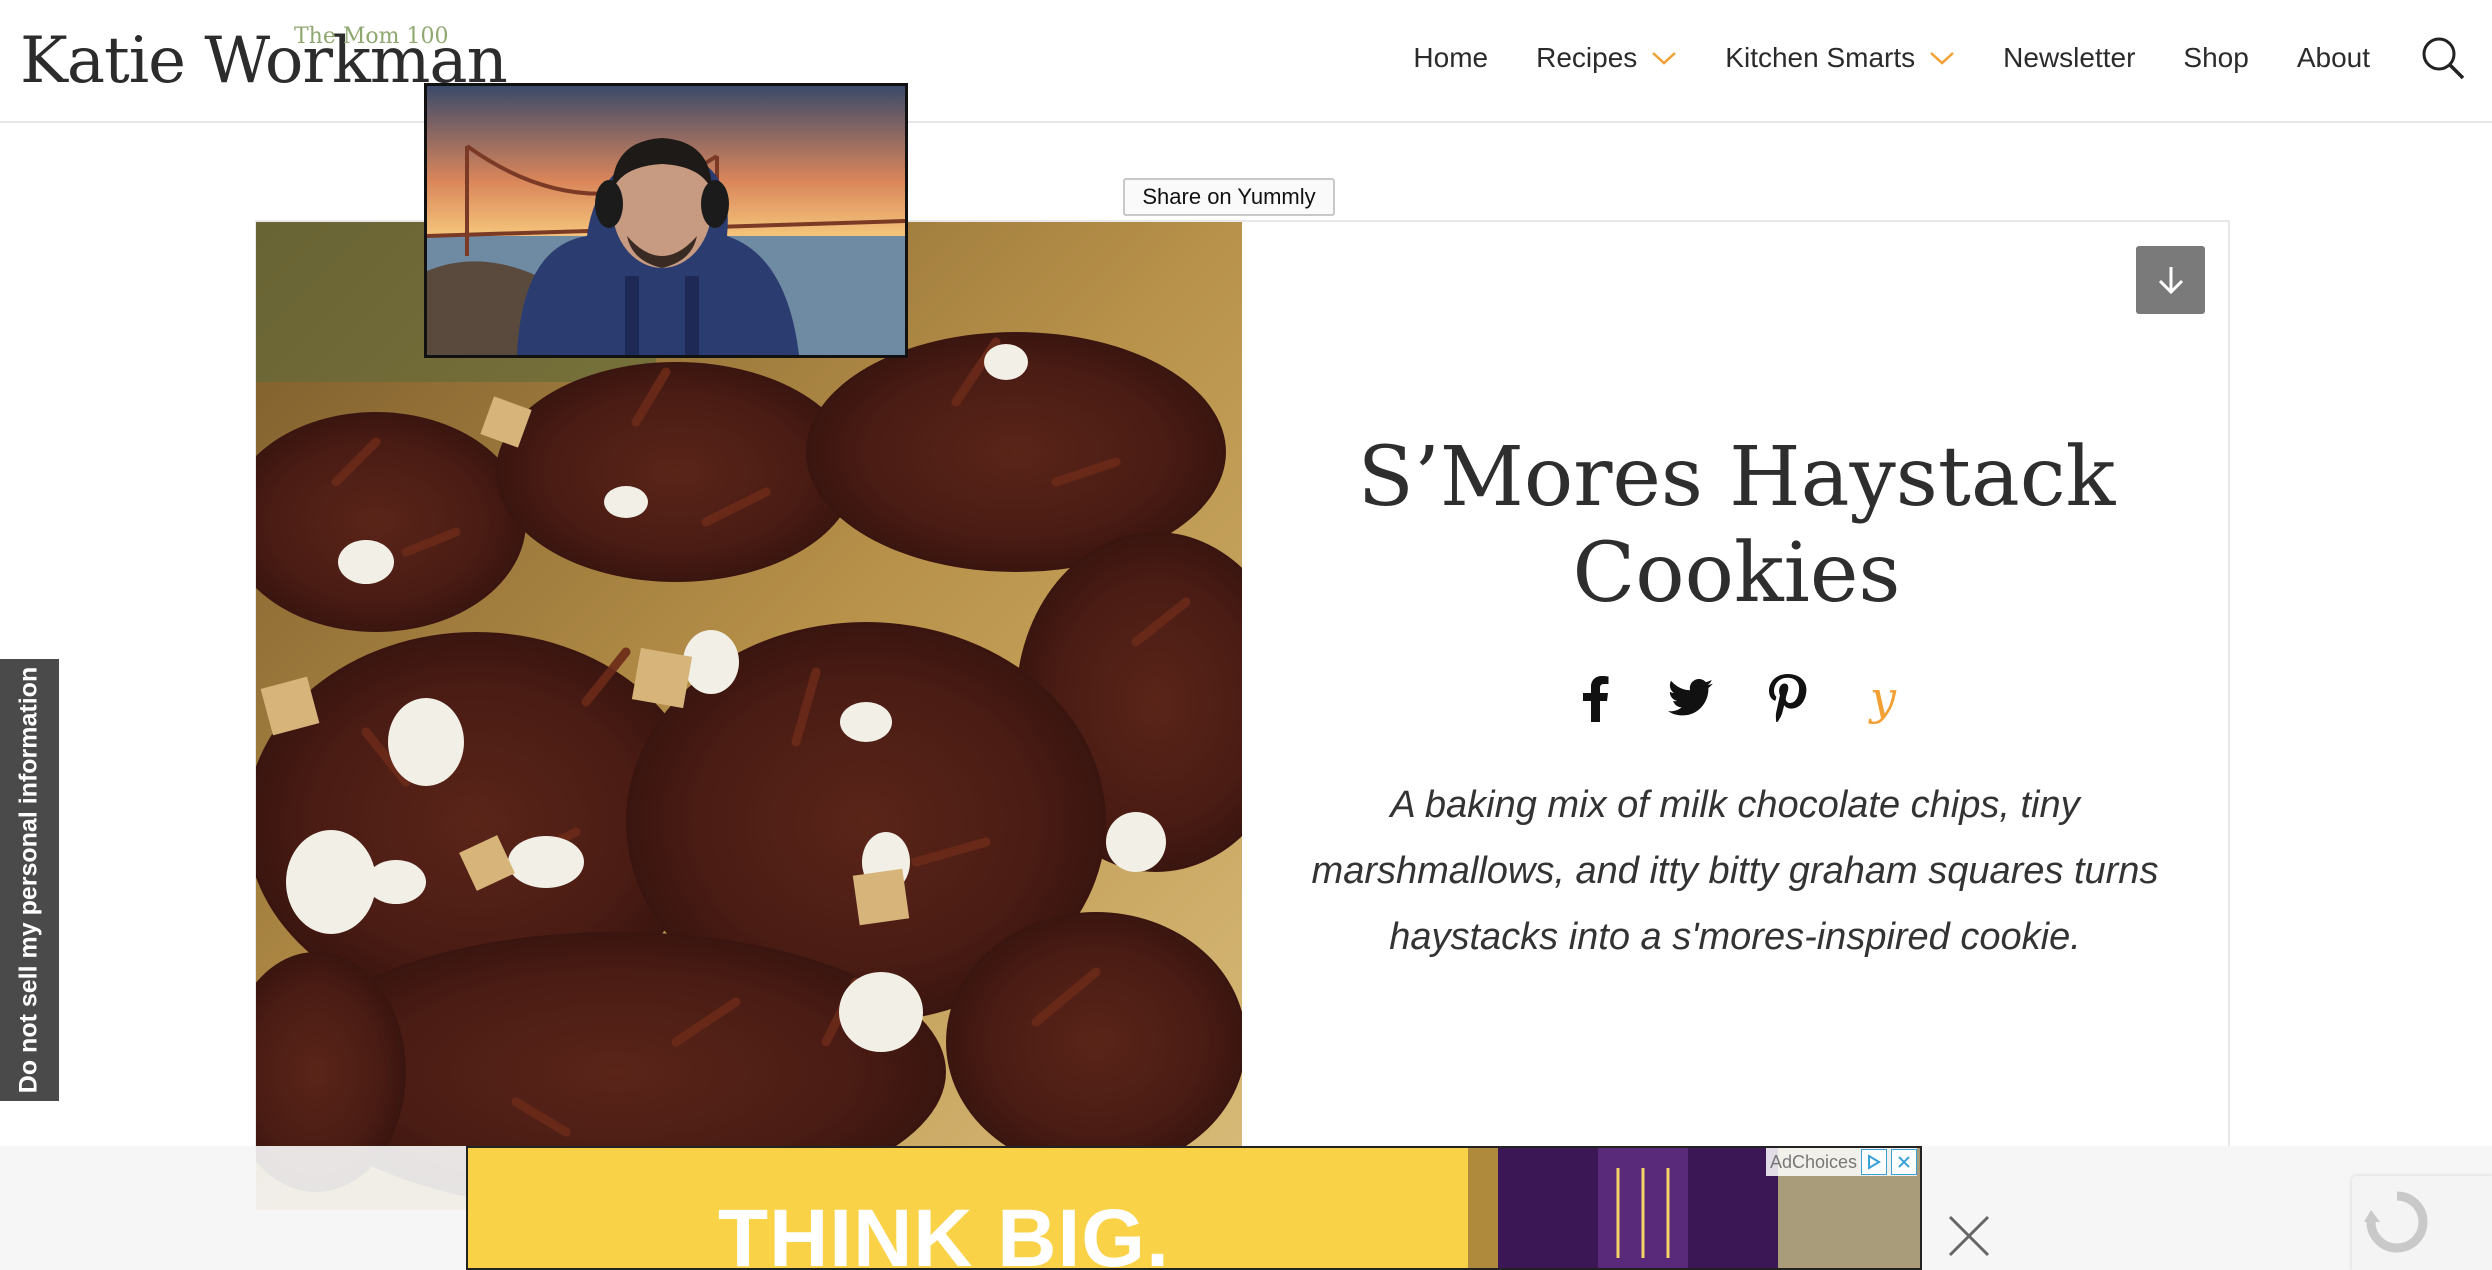 The image size is (2492, 1270). I want to click on do-not-sell-label: Do not sell my personal information, so click(29, 880).